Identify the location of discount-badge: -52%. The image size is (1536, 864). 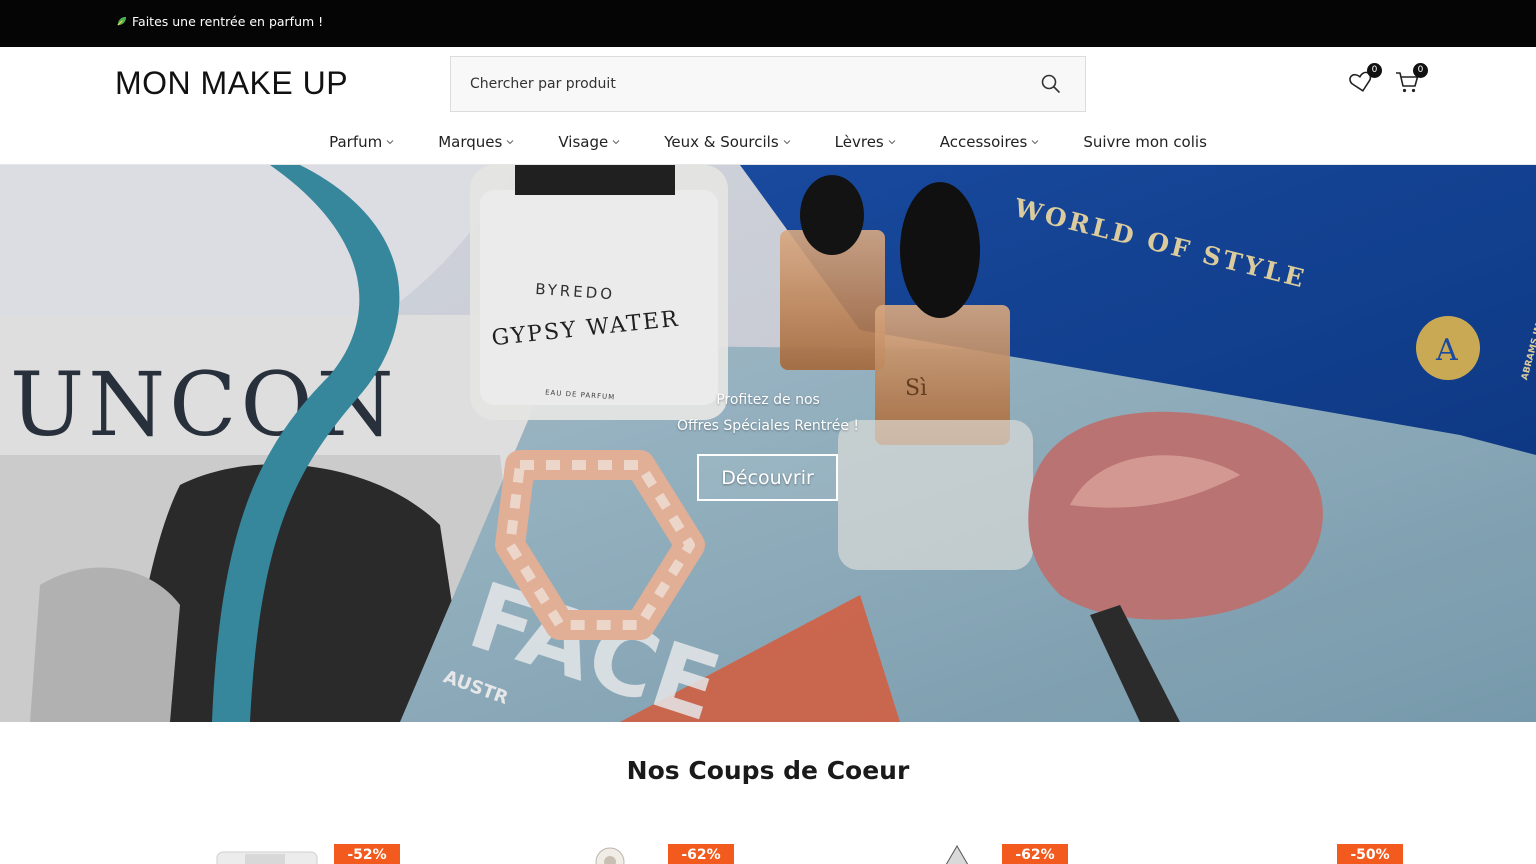
(367, 854).